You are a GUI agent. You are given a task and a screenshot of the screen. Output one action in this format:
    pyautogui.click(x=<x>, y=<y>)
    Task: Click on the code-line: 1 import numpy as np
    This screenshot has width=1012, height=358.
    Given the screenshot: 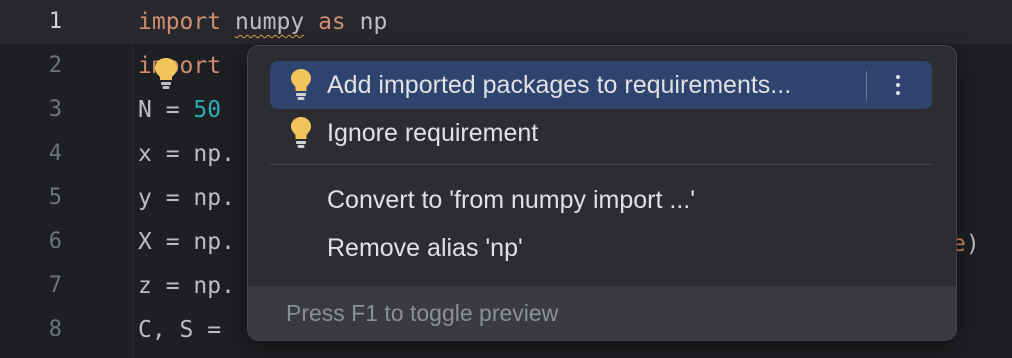 What is the action you would take?
    pyautogui.click(x=506, y=22)
    